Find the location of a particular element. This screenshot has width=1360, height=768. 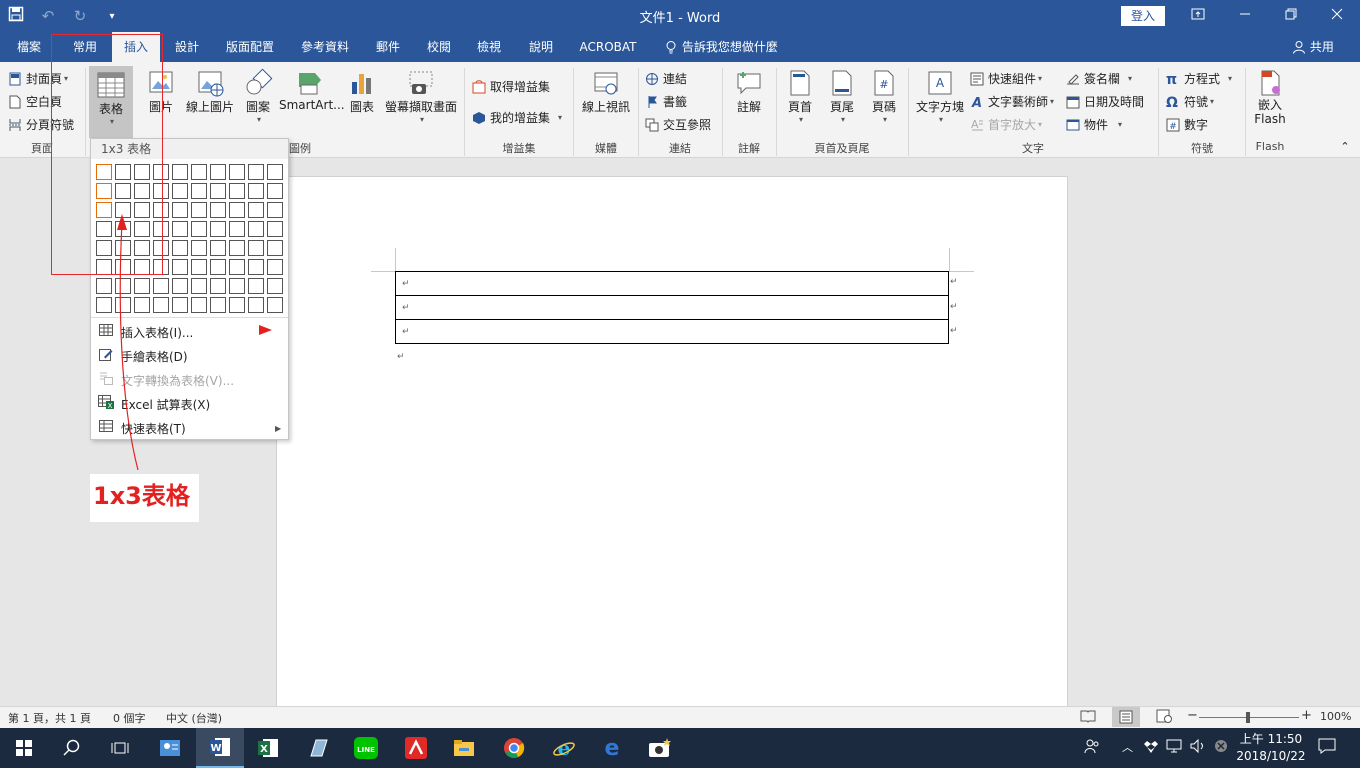

embed-flash-button: 嵌入 Flash is located at coordinates (1270, 97).